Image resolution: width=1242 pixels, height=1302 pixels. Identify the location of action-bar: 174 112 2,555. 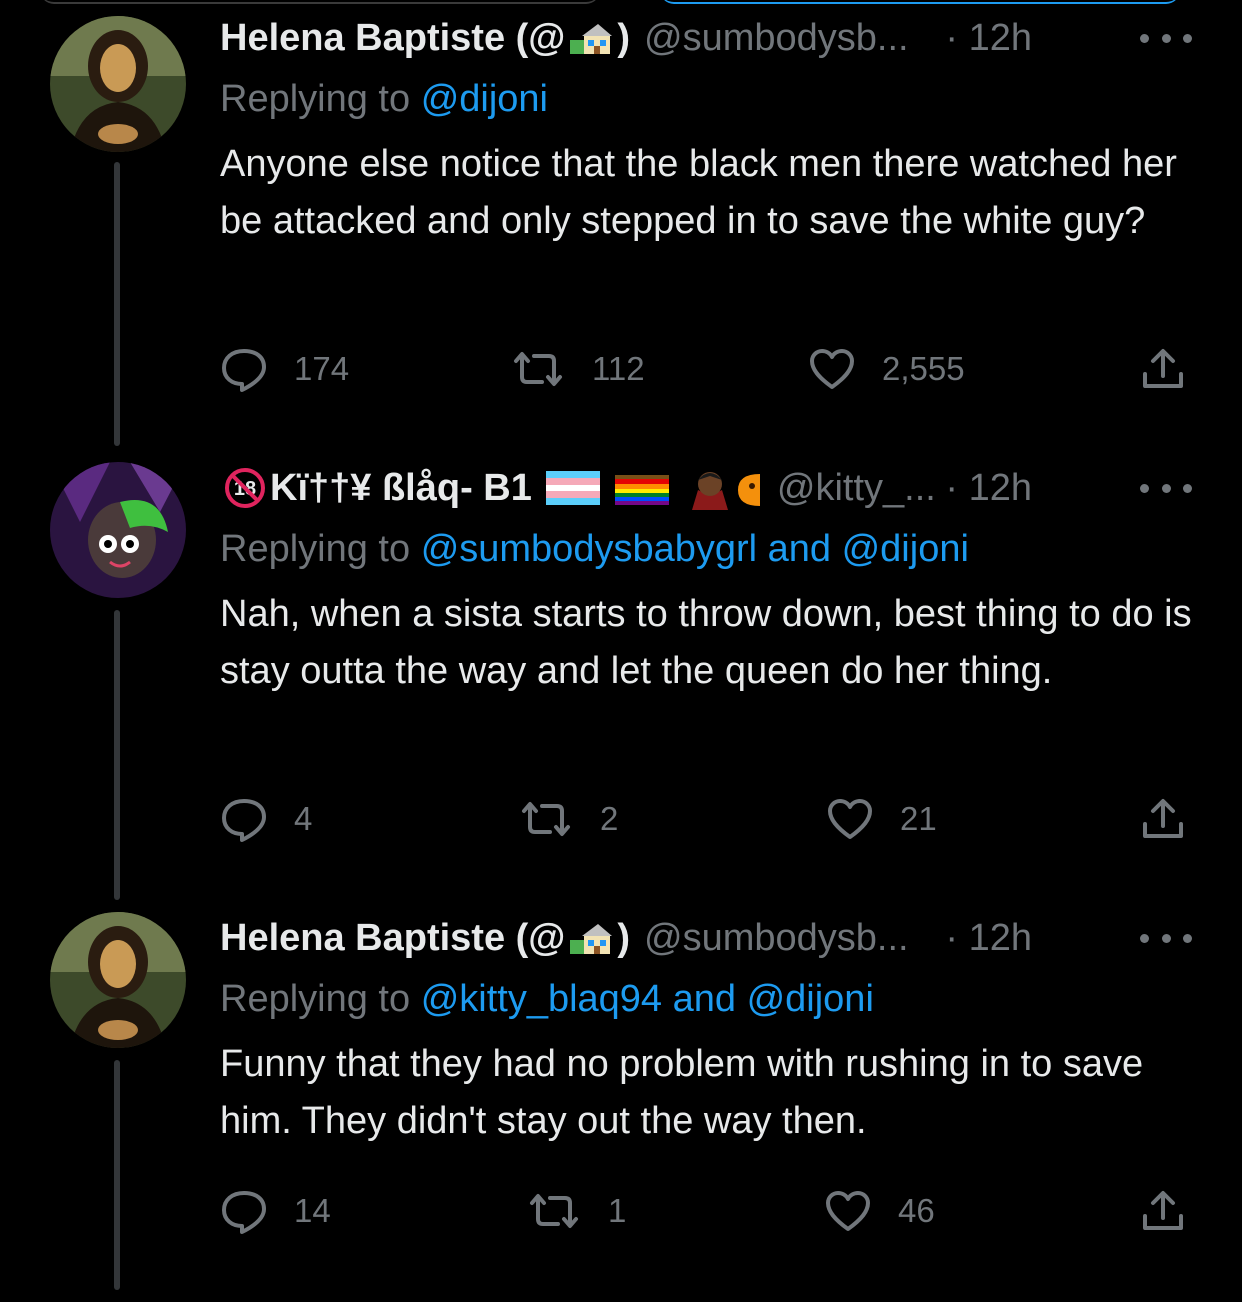
(705, 369).